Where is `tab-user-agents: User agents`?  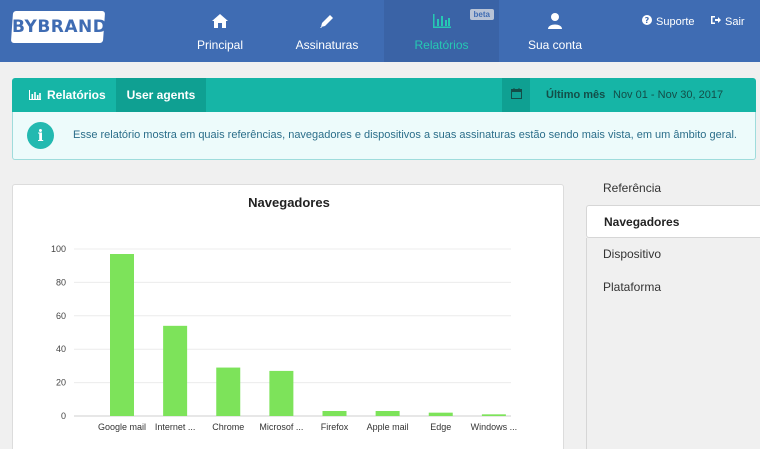
tab-user-agents: User agents is located at coordinates (161, 95).